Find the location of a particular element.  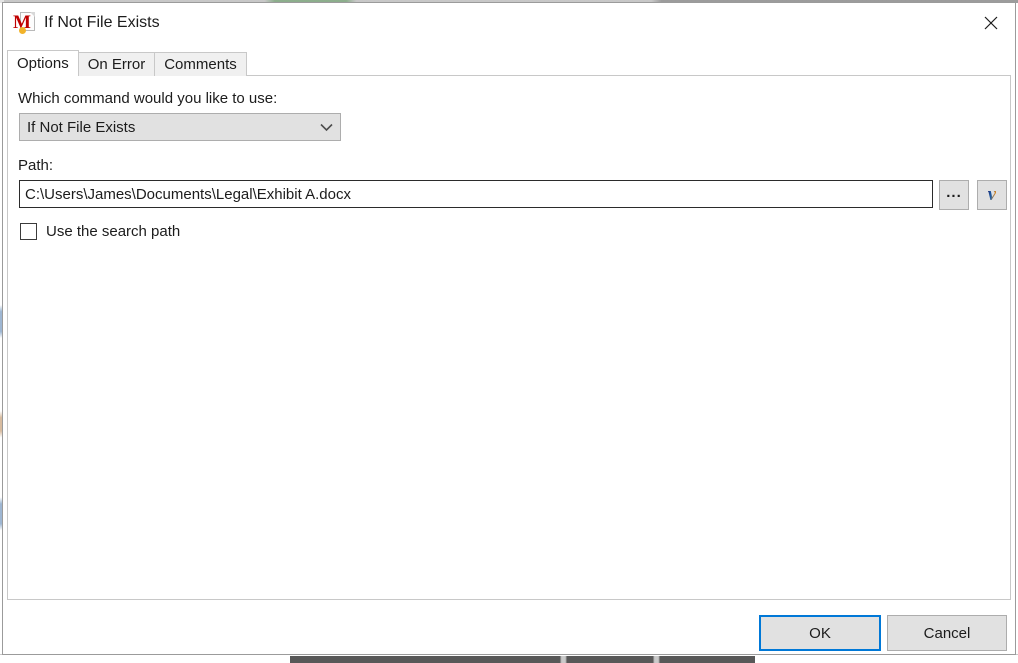

insert-variable-button: v is located at coordinates (992, 195).